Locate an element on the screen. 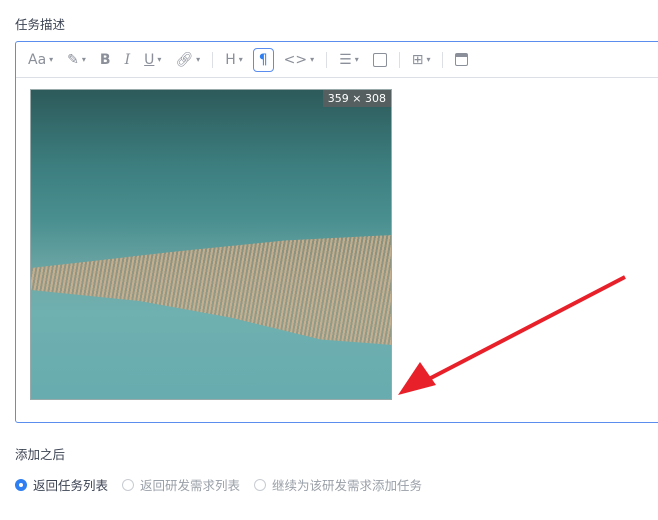  annotation-arrow is located at coordinates (512, 335).